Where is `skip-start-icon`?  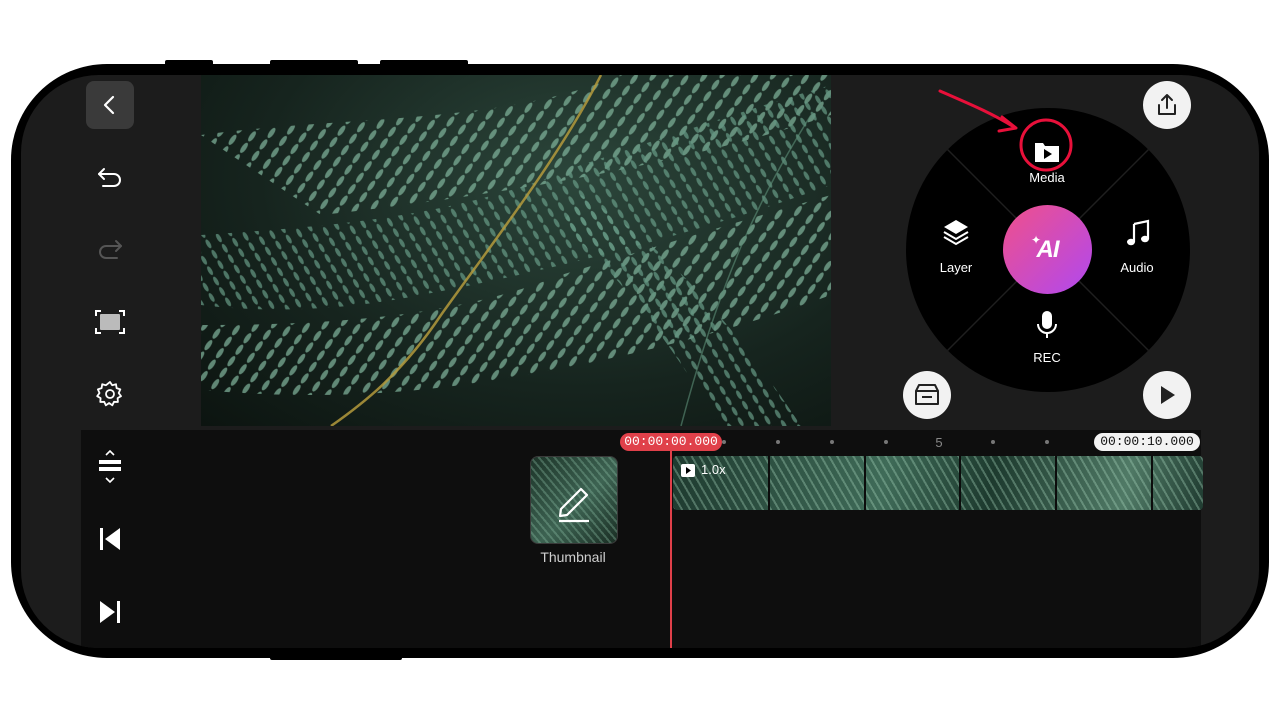 skip-start-icon is located at coordinates (110, 539).